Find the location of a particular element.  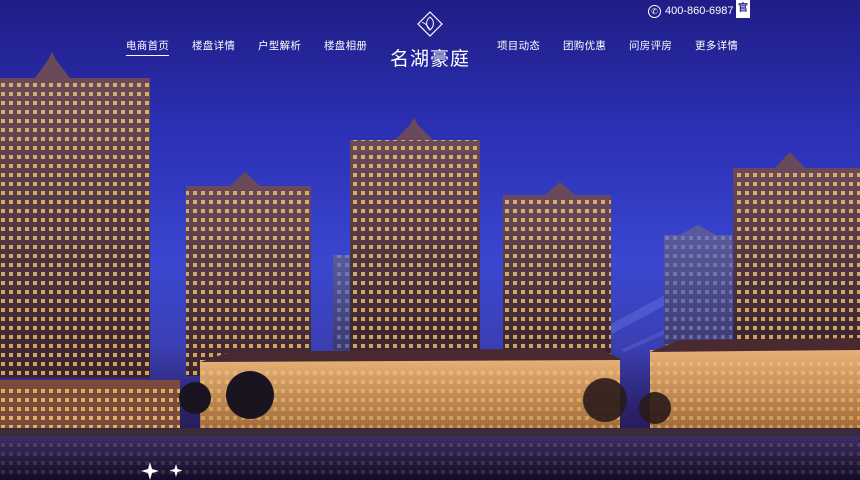

flower-emblem-icon is located at coordinates (430, 24).